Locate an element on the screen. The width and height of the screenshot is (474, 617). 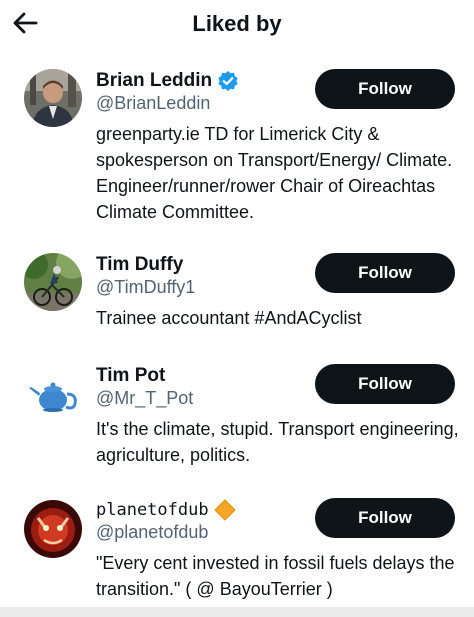
display-name: planetofdub is located at coordinates (152, 510).